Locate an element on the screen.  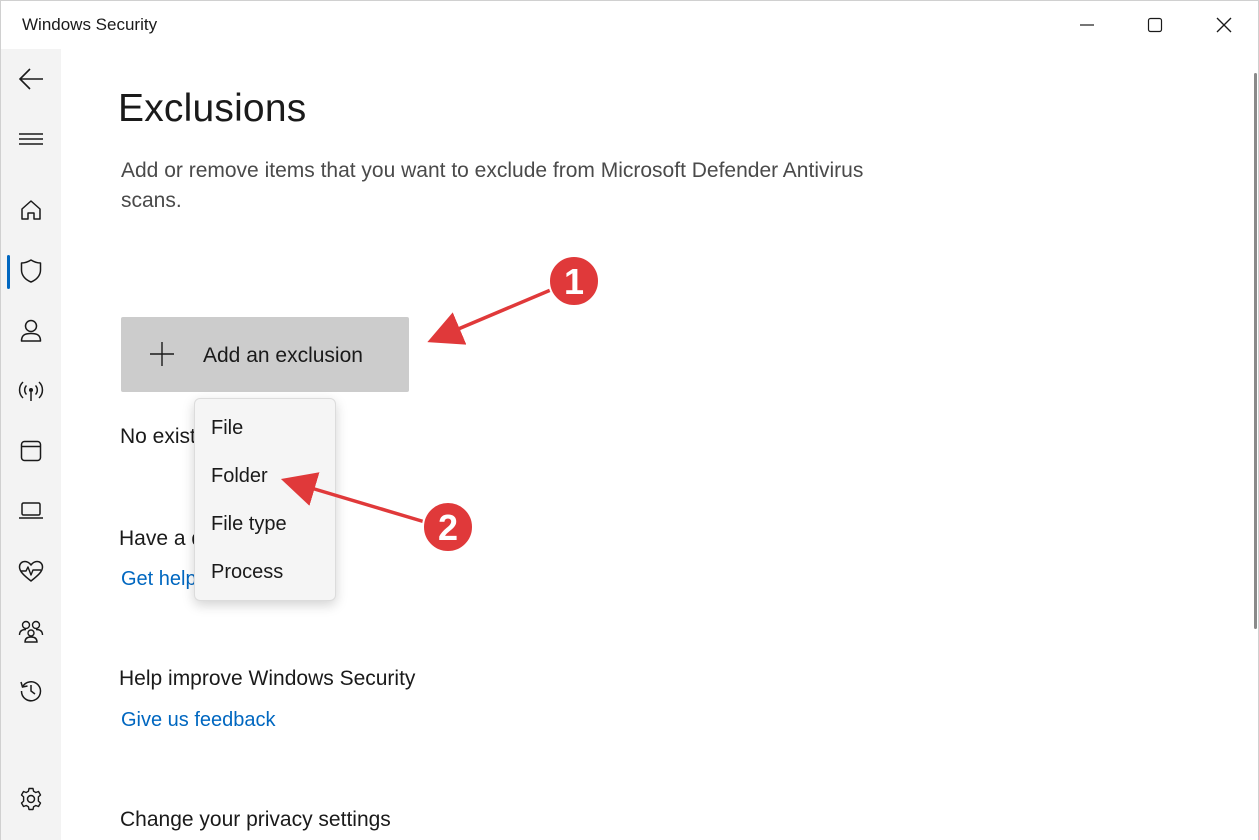
app-browser-icon is located at coordinates (31, 451).